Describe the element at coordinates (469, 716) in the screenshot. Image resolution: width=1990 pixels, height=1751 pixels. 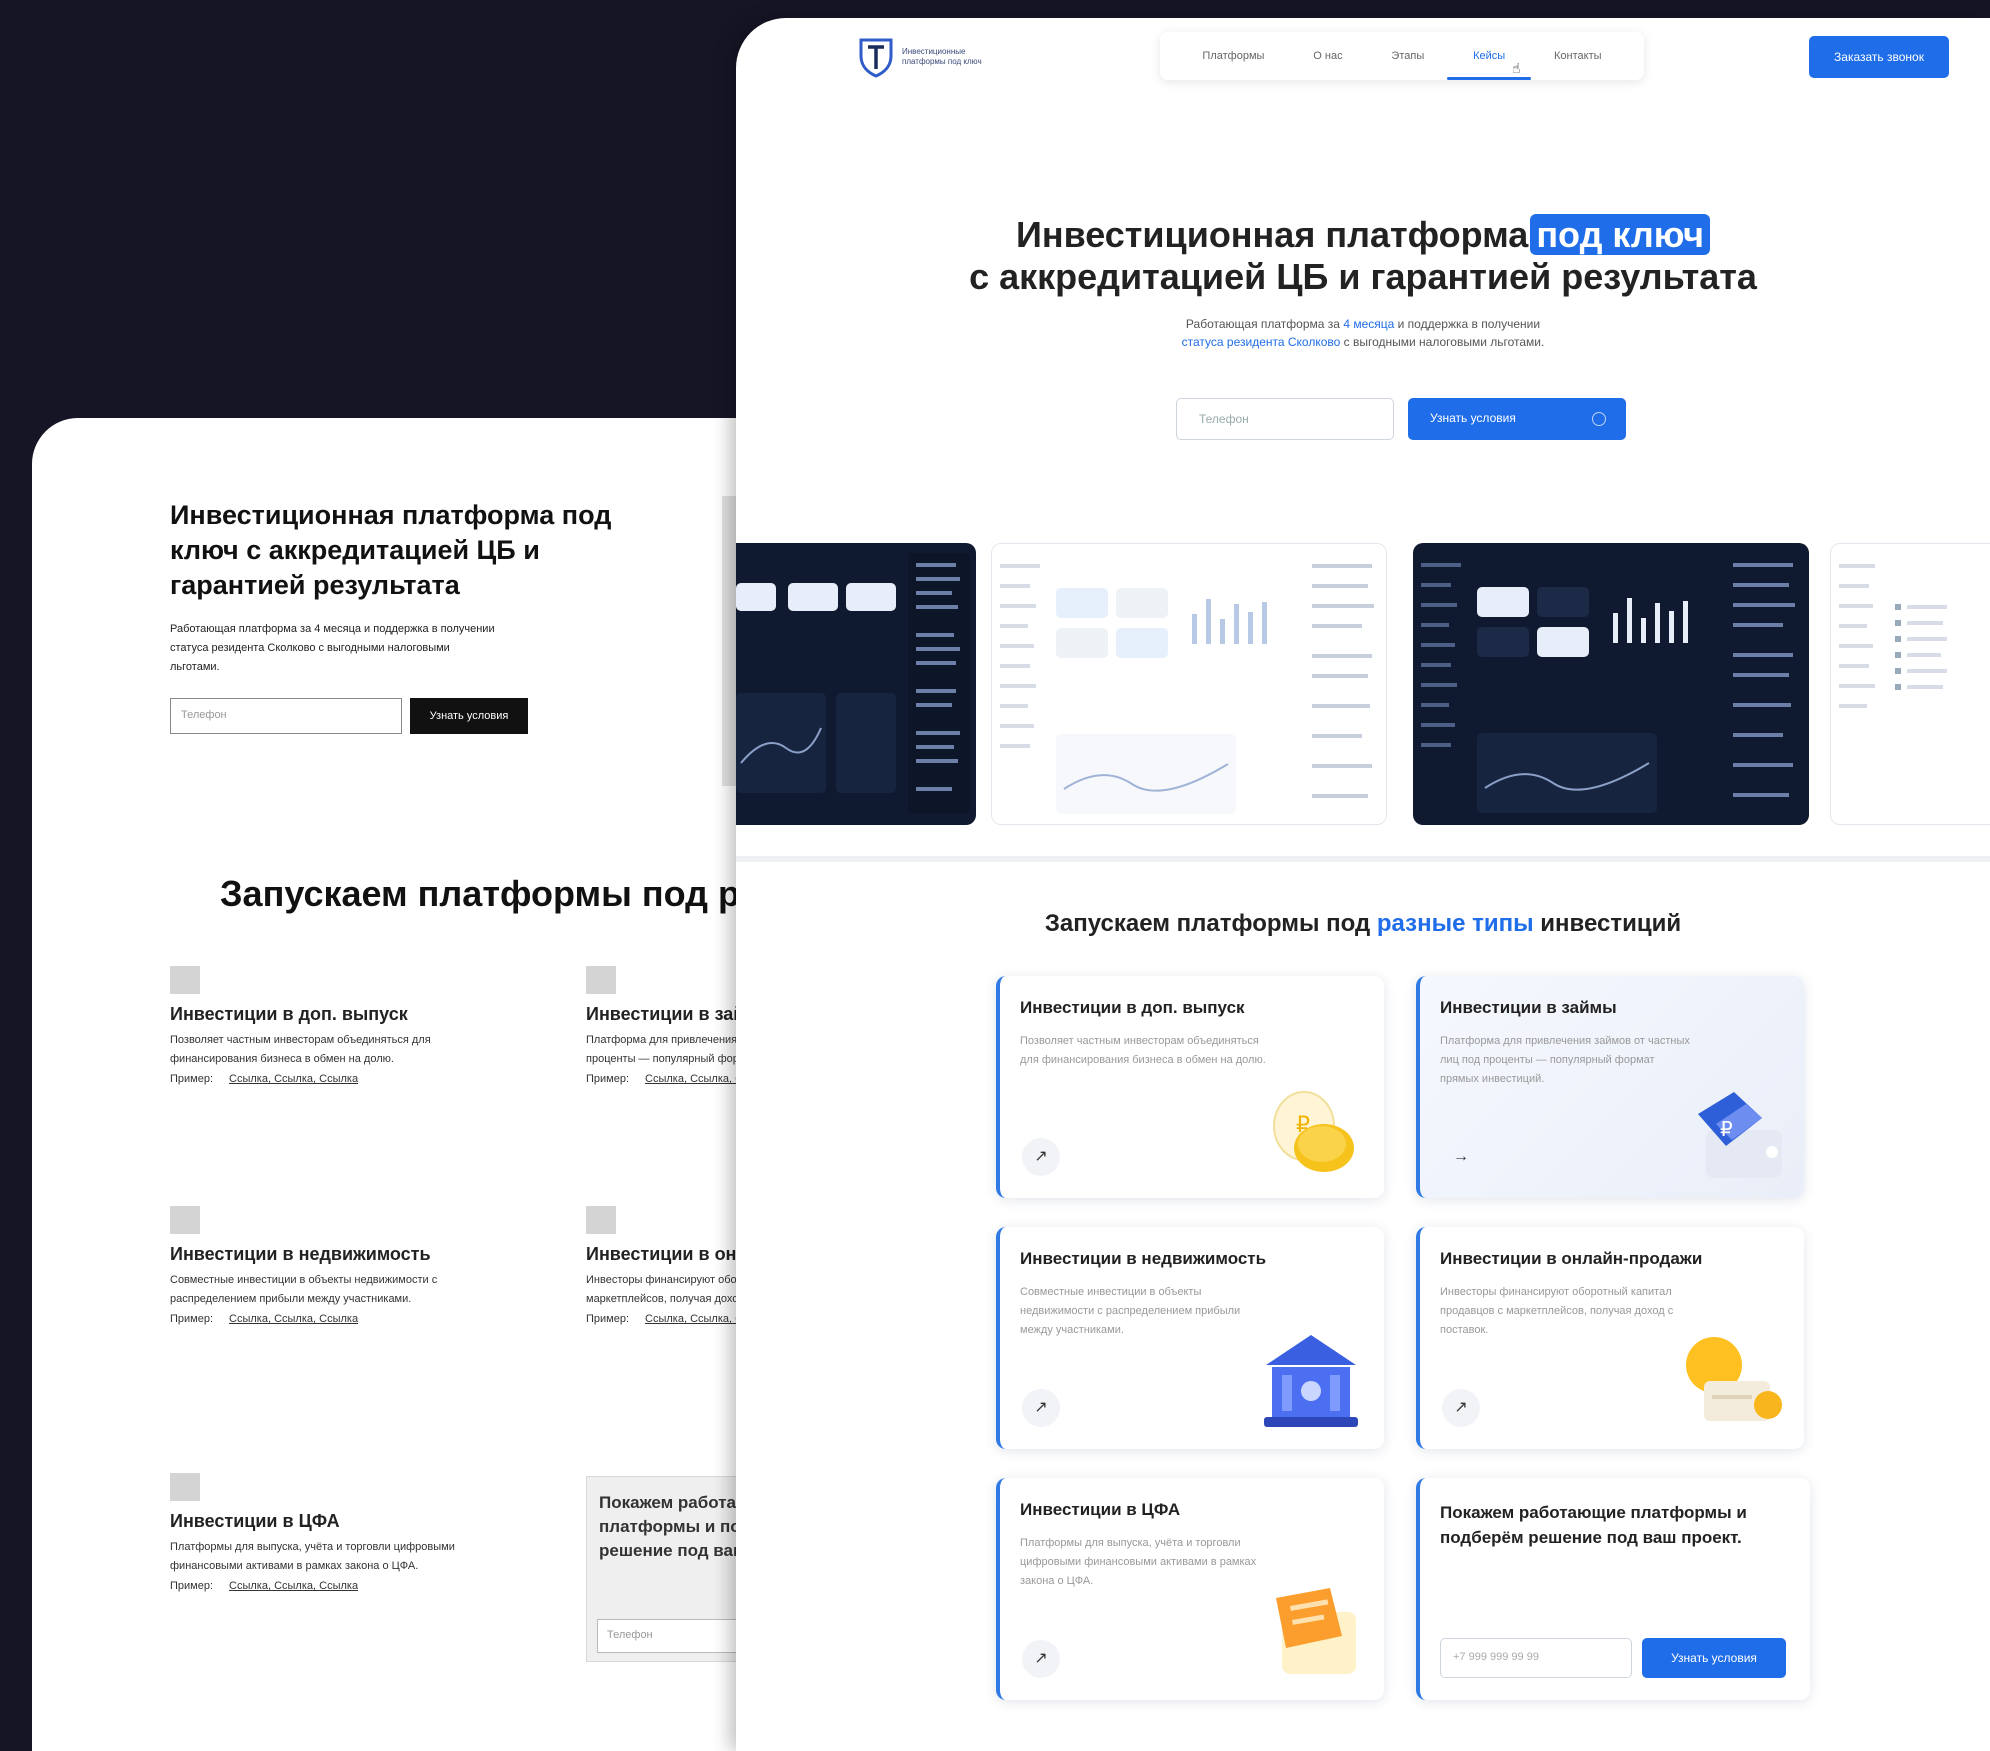
I see `wireframe-conditions-button: Узнать условия` at that location.